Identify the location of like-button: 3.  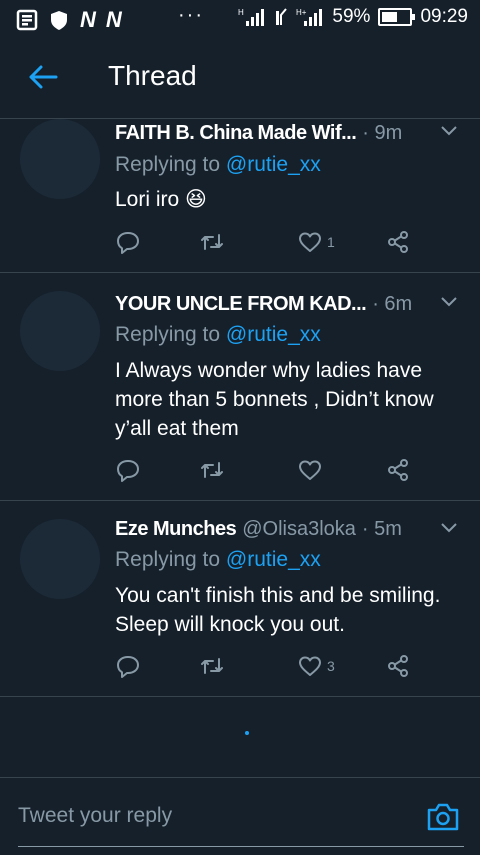
(316, 666).